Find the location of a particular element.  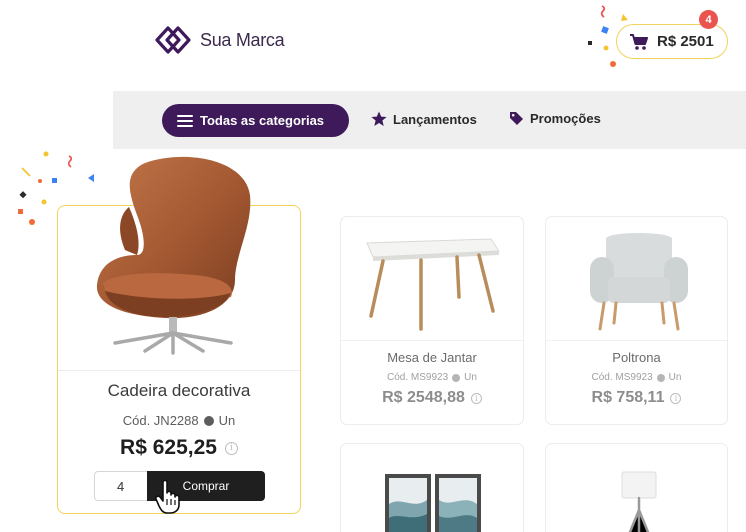

product-card-poltrona: Poltrona Cód. MS9923 Un R$ 758,11 i is located at coordinates (636, 320).